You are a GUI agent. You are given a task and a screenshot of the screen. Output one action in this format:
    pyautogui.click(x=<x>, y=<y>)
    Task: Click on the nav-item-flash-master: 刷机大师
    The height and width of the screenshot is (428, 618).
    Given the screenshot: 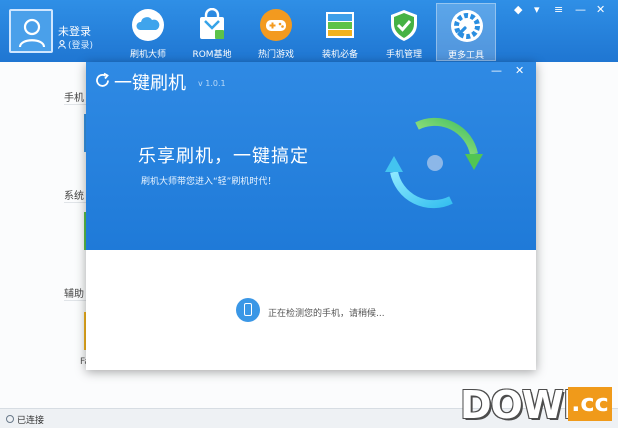 What is the action you would take?
    pyautogui.click(x=148, y=32)
    